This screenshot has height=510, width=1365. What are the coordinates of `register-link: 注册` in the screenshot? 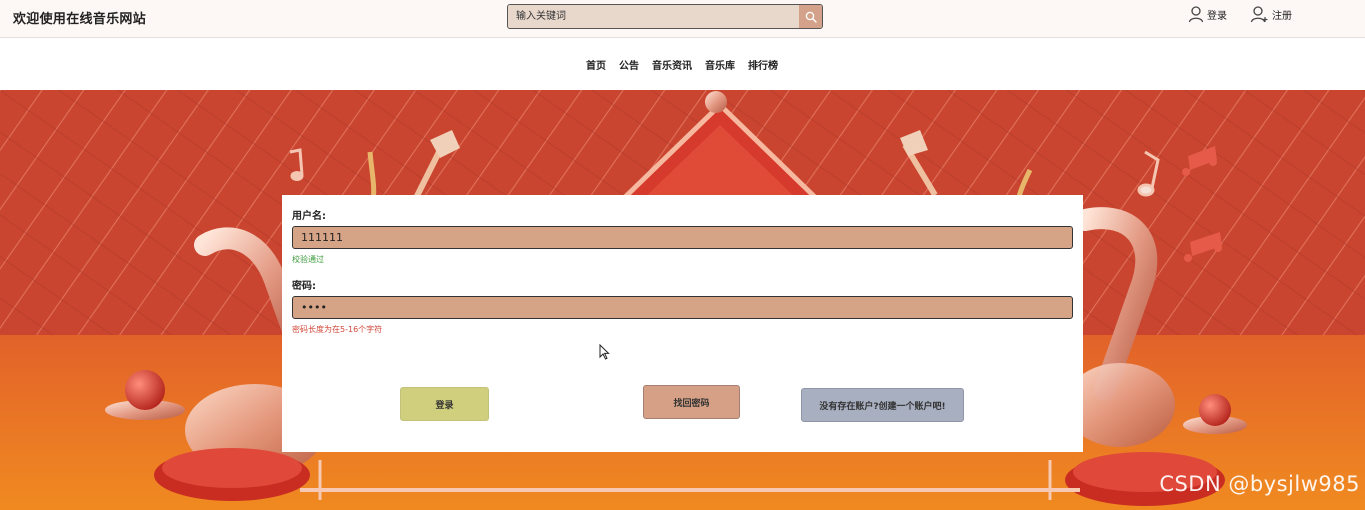 It's located at (1271, 14).